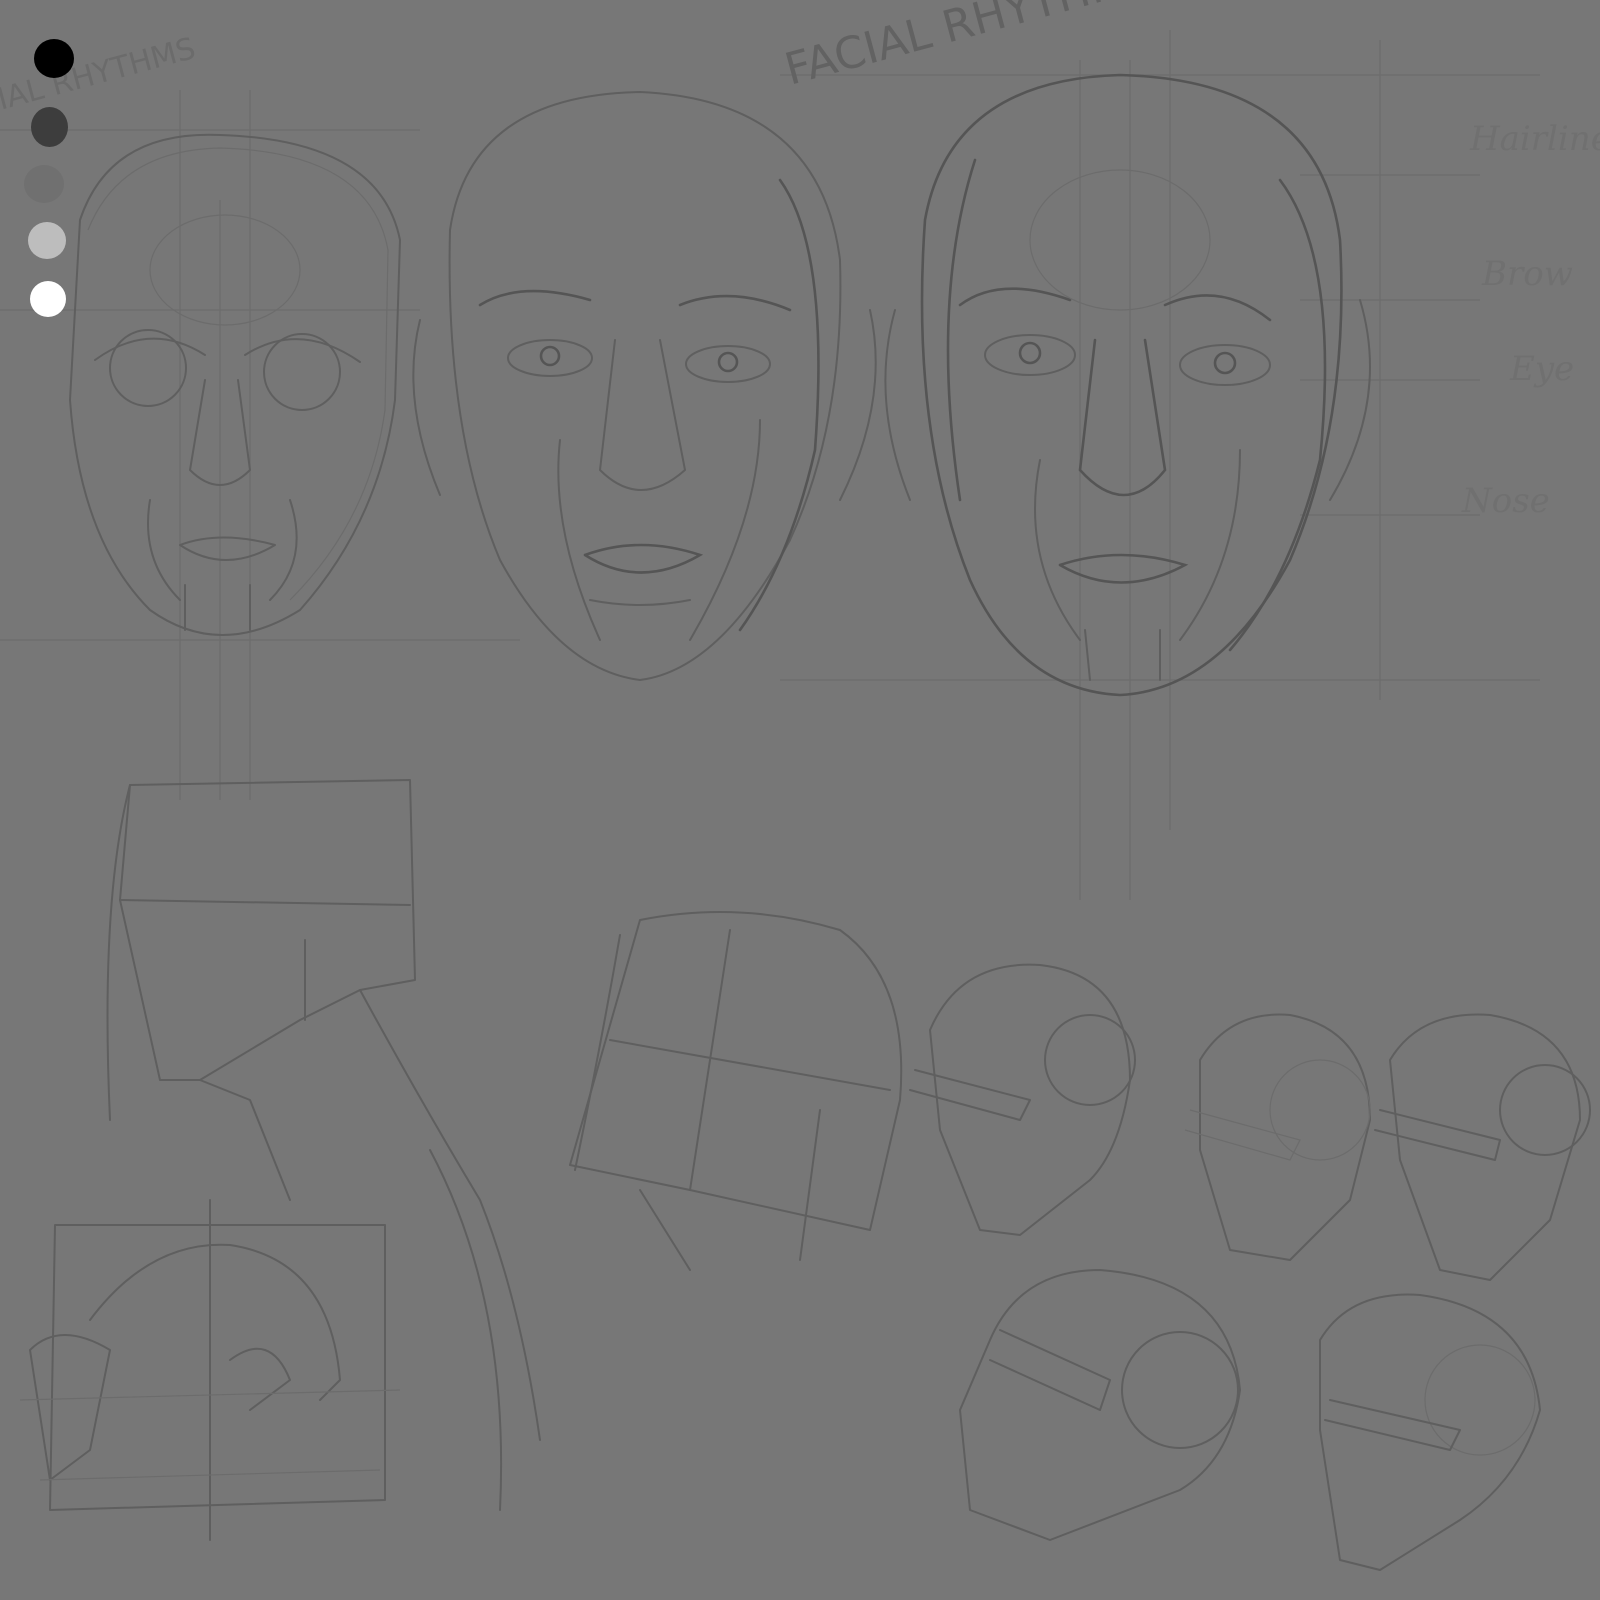 The width and height of the screenshot is (1600, 1600). Describe the element at coordinates (48, 299) in the screenshot. I see `swatch-white` at that location.